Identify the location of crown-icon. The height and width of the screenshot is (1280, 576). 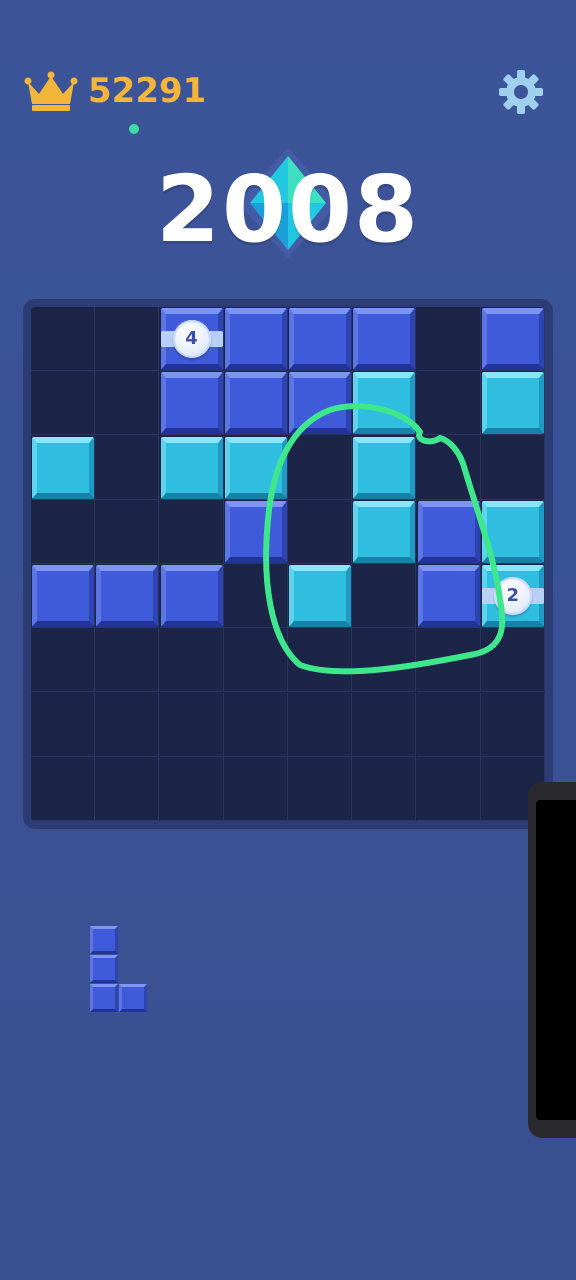
(51, 91).